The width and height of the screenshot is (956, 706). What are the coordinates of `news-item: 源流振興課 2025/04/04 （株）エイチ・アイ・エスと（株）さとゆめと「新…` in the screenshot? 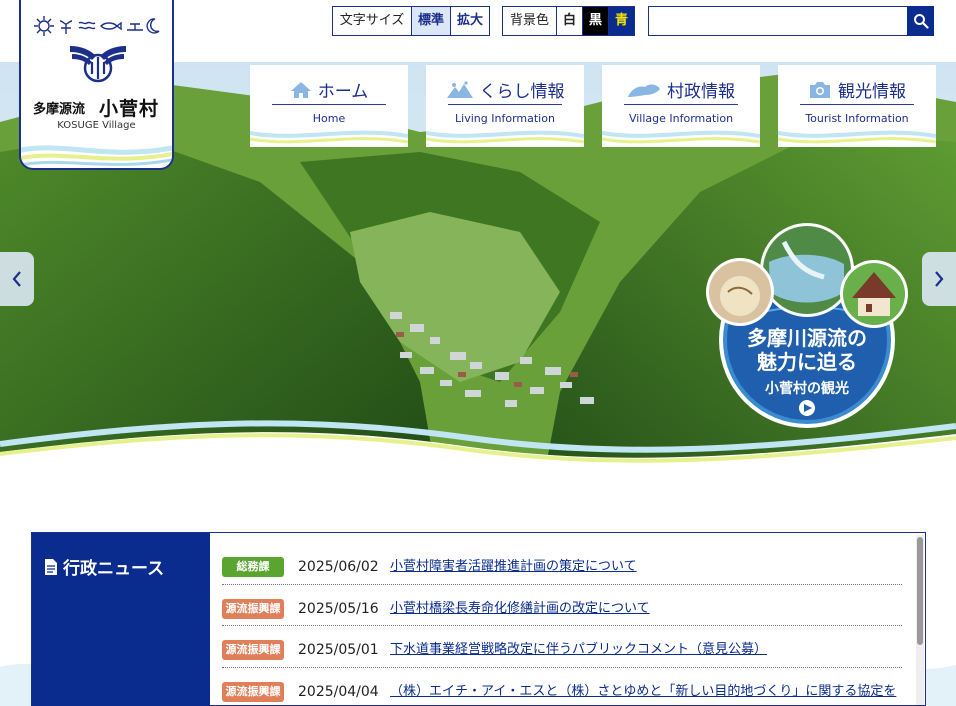 It's located at (562, 687).